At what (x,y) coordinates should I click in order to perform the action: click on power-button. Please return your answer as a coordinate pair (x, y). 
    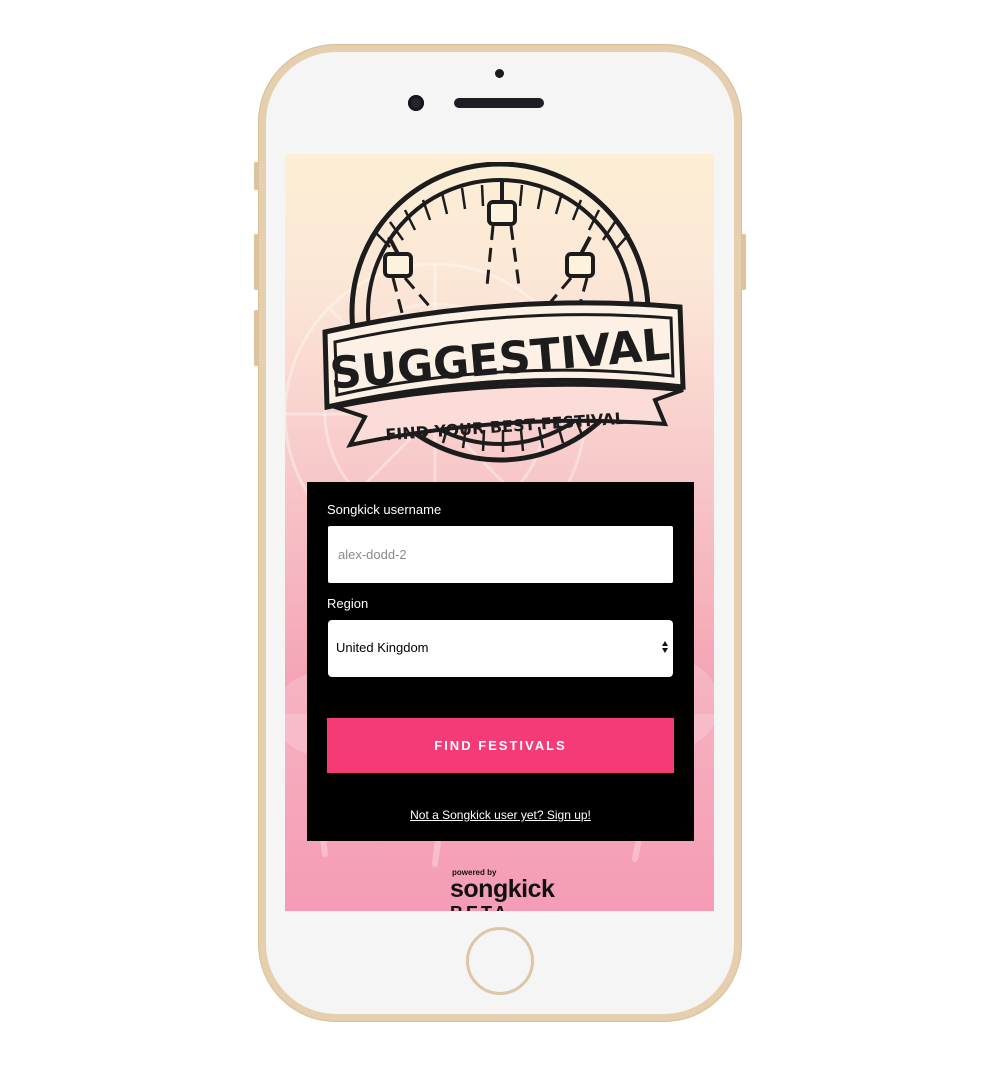
    Looking at the image, I should click on (743, 262).